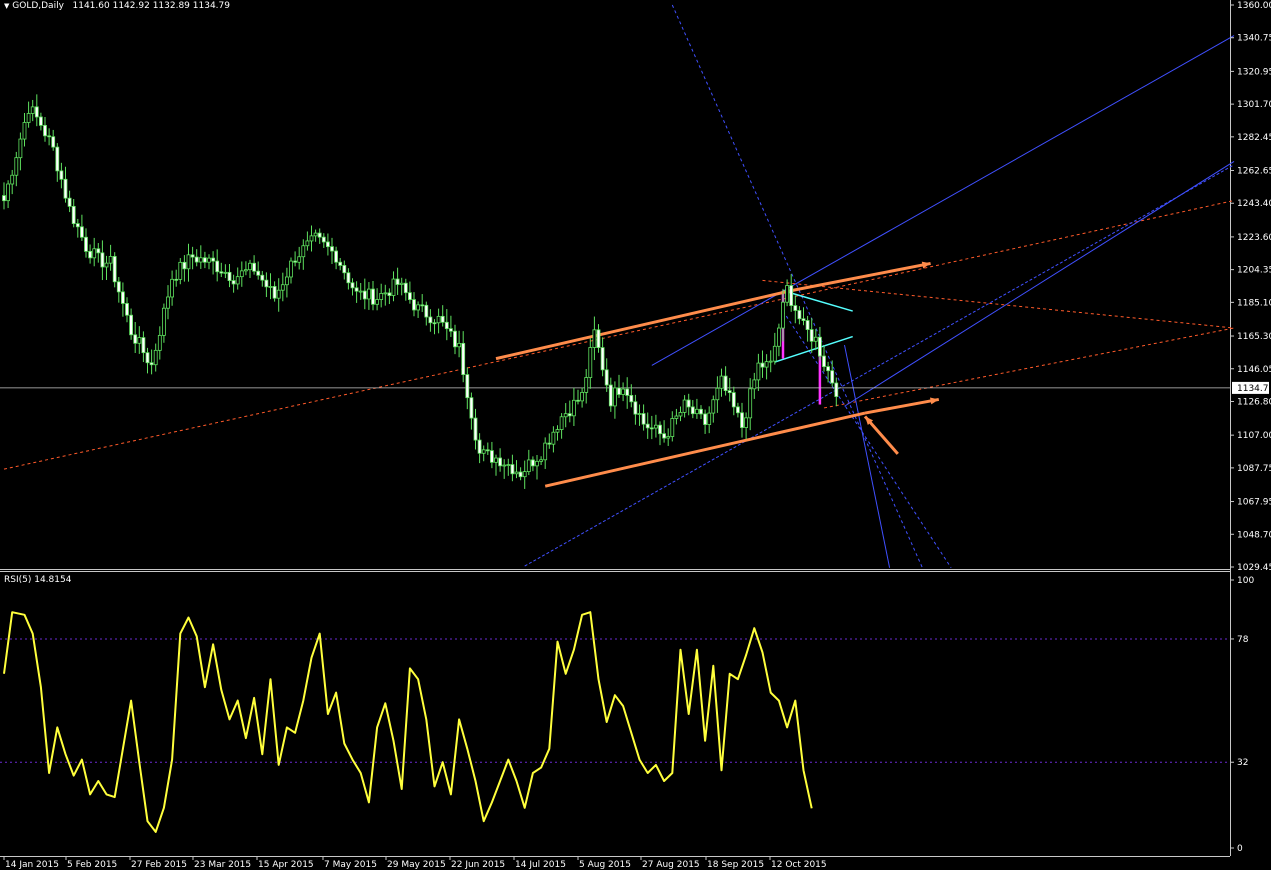 The image size is (1271, 870). Describe the element at coordinates (1254, 389) in the screenshot. I see `current-price-tag-label: 1134.79` at that location.